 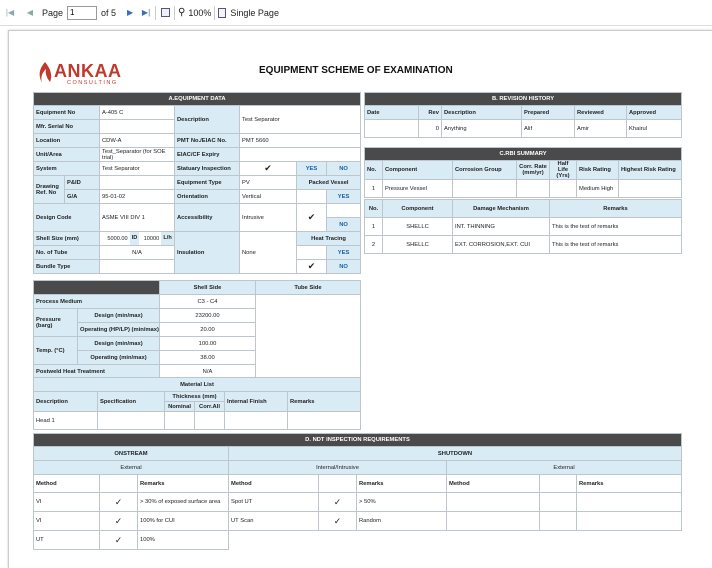 What do you see at coordinates (455, 453) in the screenshot?
I see `shutdown-header: SHUTDOWN` at bounding box center [455, 453].